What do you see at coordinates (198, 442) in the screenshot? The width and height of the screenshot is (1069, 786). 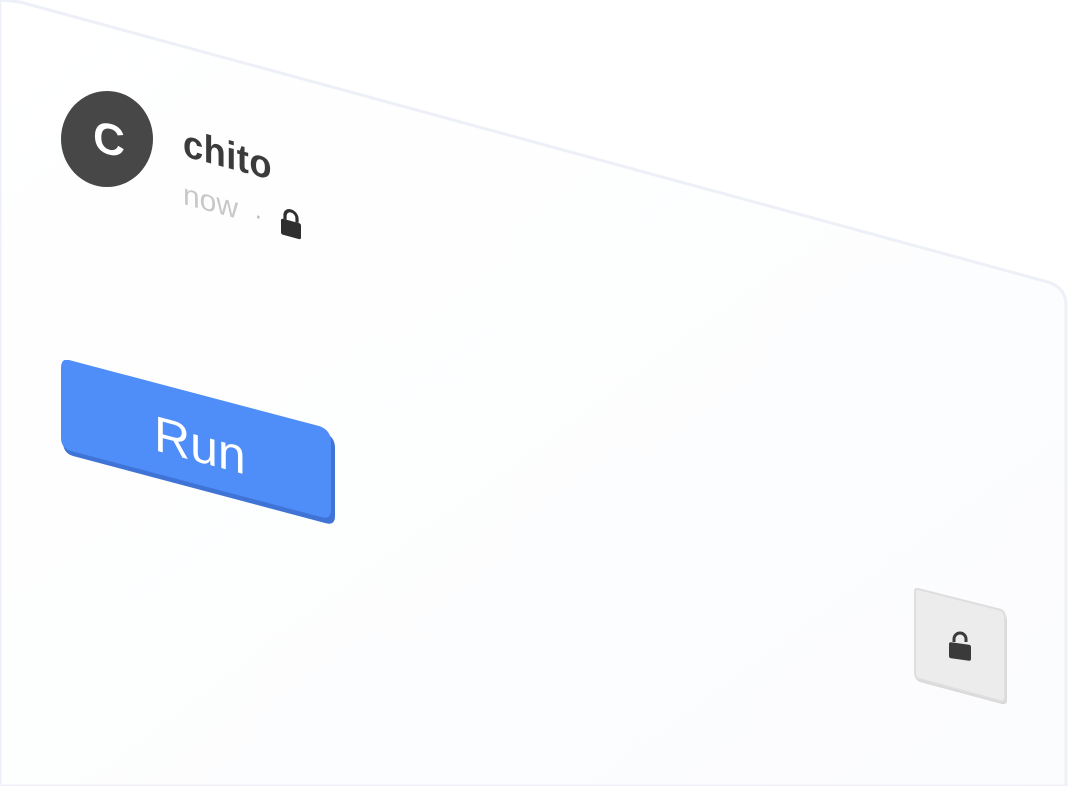 I see `run-button` at bounding box center [198, 442].